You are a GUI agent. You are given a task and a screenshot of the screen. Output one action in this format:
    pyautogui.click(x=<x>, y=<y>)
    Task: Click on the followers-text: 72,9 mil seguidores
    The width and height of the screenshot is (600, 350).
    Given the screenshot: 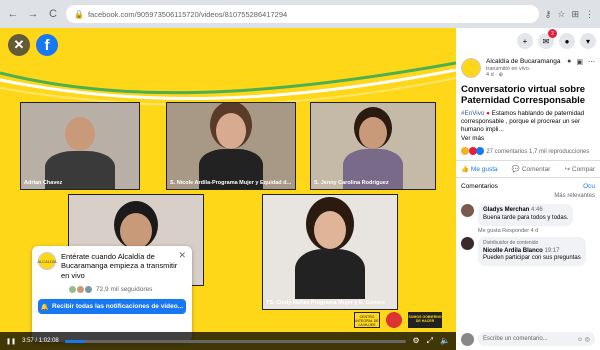 What is the action you would take?
    pyautogui.click(x=124, y=290)
    